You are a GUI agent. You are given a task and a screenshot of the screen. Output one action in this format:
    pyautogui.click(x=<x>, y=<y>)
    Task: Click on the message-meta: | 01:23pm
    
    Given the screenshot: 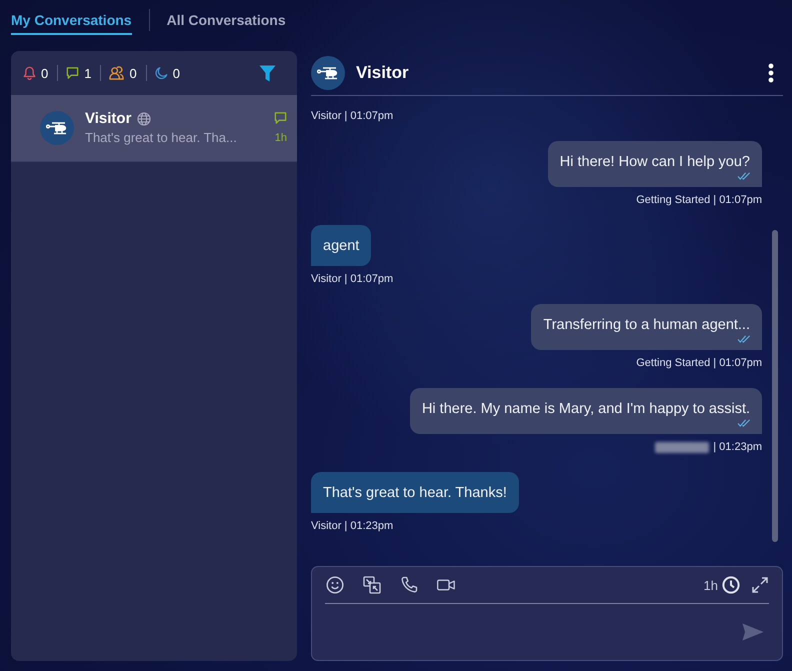 What is the action you would take?
    pyautogui.click(x=737, y=447)
    